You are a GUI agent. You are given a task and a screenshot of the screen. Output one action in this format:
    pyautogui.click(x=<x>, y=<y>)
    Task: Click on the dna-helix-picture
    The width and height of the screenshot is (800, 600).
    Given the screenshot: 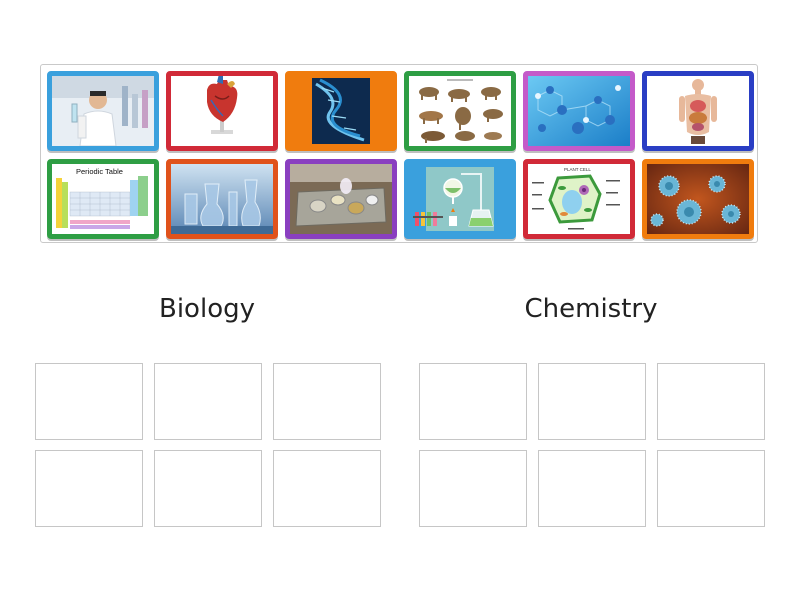 What is the action you would take?
    pyautogui.click(x=341, y=111)
    